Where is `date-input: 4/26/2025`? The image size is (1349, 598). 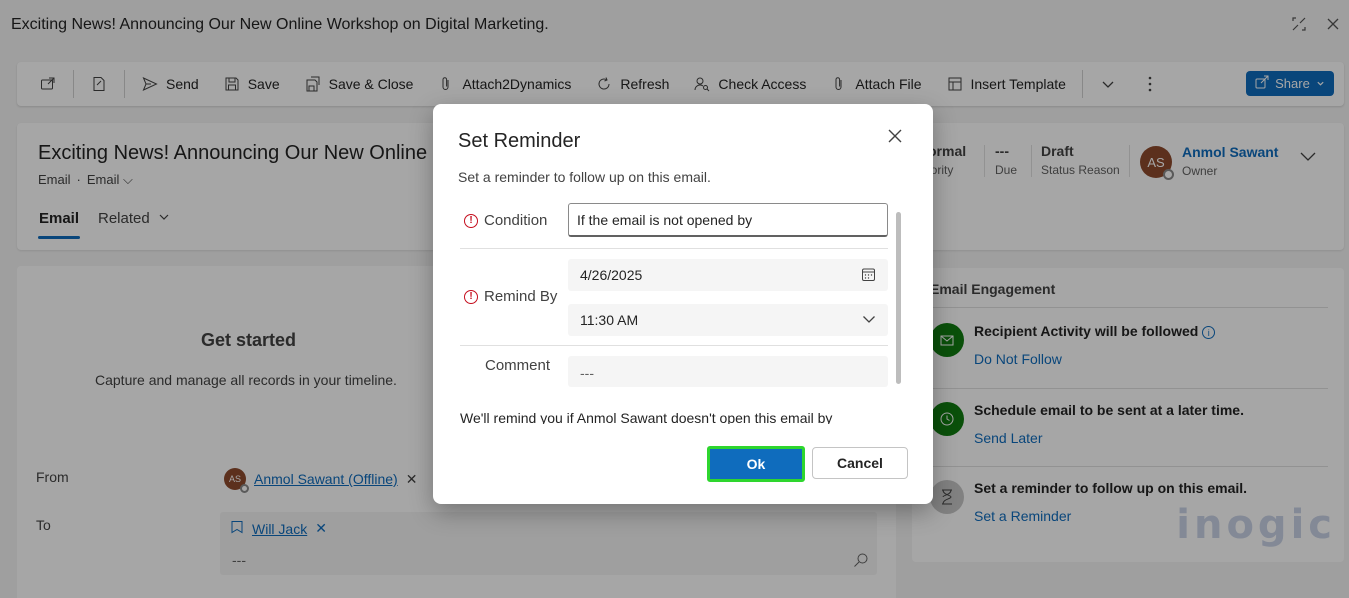 date-input: 4/26/2025 is located at coordinates (728, 275).